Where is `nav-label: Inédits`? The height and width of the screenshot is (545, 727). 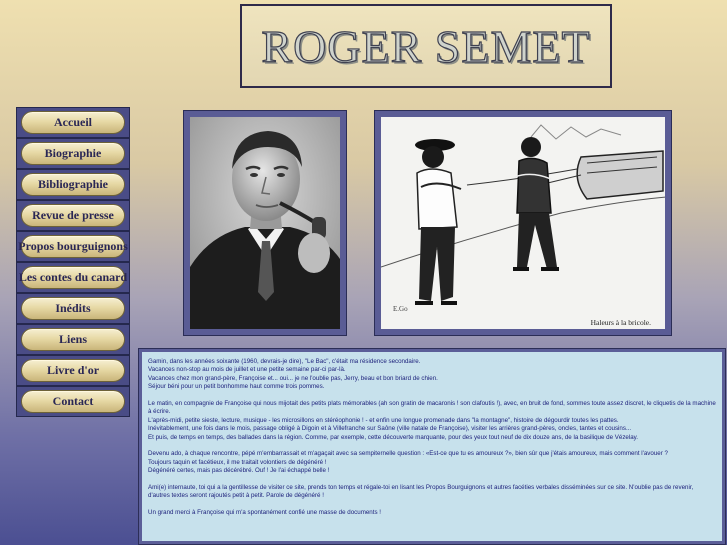
nav-label: Inédits is located at coordinates (73, 308).